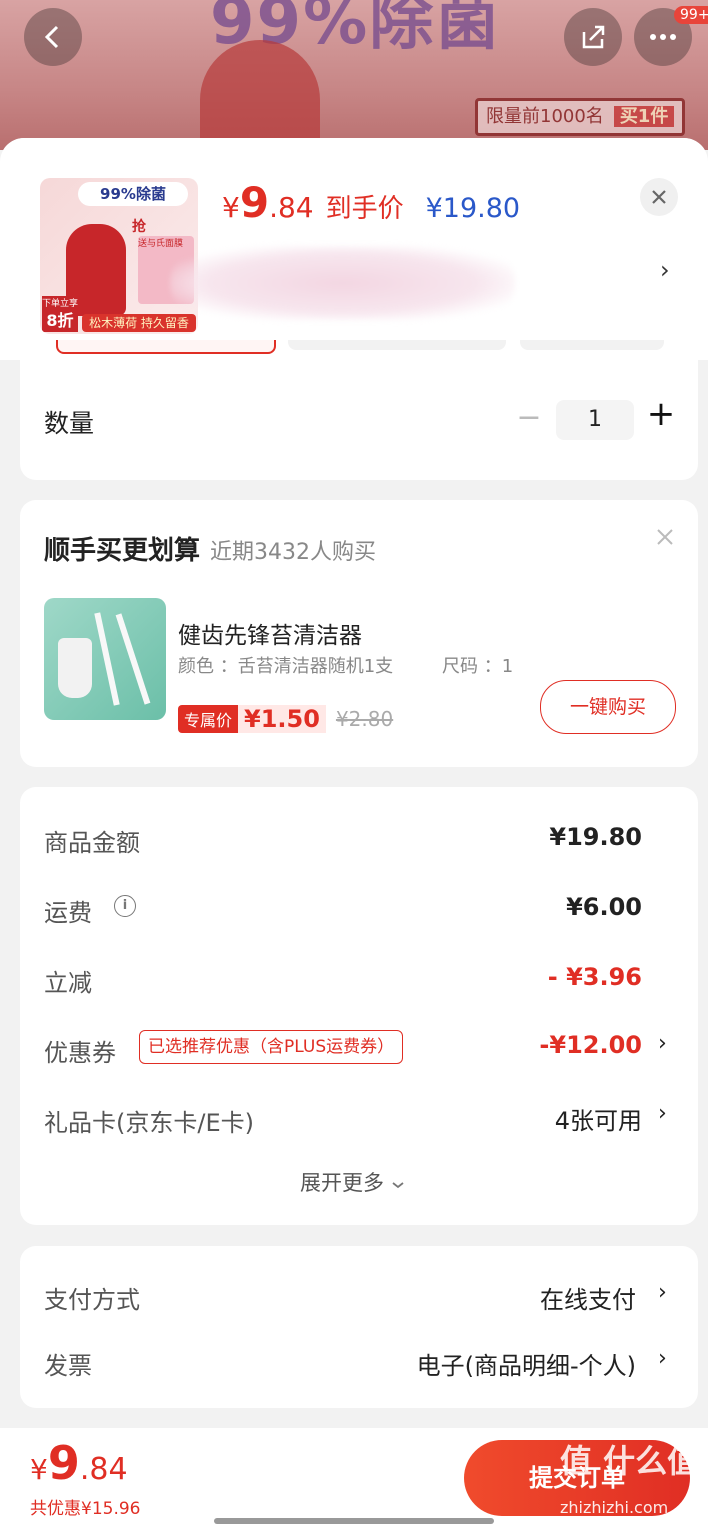 This screenshot has height=1528, width=708. What do you see at coordinates (478, 666) in the screenshot?
I see `addon-item-size: 尺码 ：1` at bounding box center [478, 666].